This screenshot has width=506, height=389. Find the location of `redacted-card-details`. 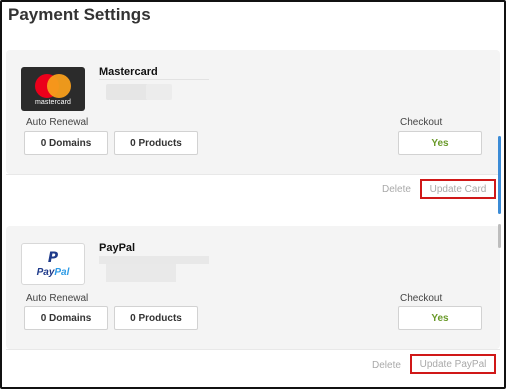

redacted-card-details is located at coordinates (159, 92).